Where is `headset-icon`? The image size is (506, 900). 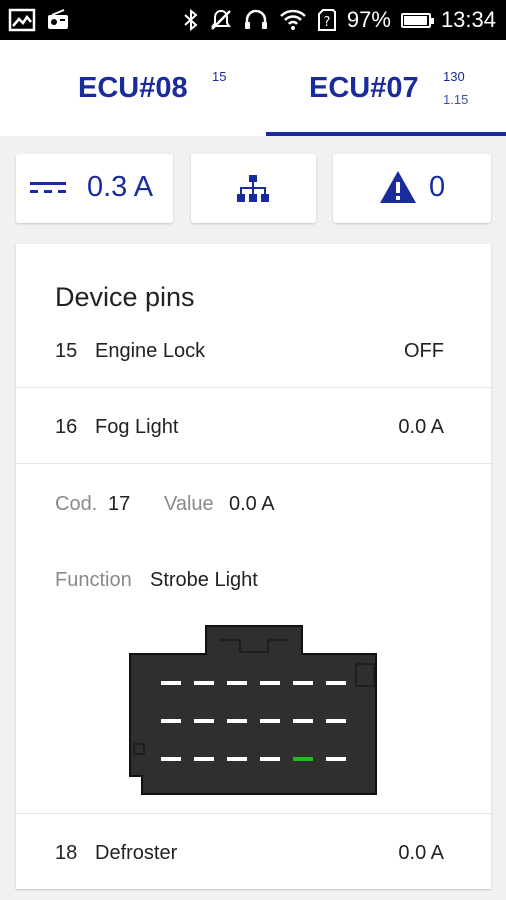 headset-icon is located at coordinates (255, 19).